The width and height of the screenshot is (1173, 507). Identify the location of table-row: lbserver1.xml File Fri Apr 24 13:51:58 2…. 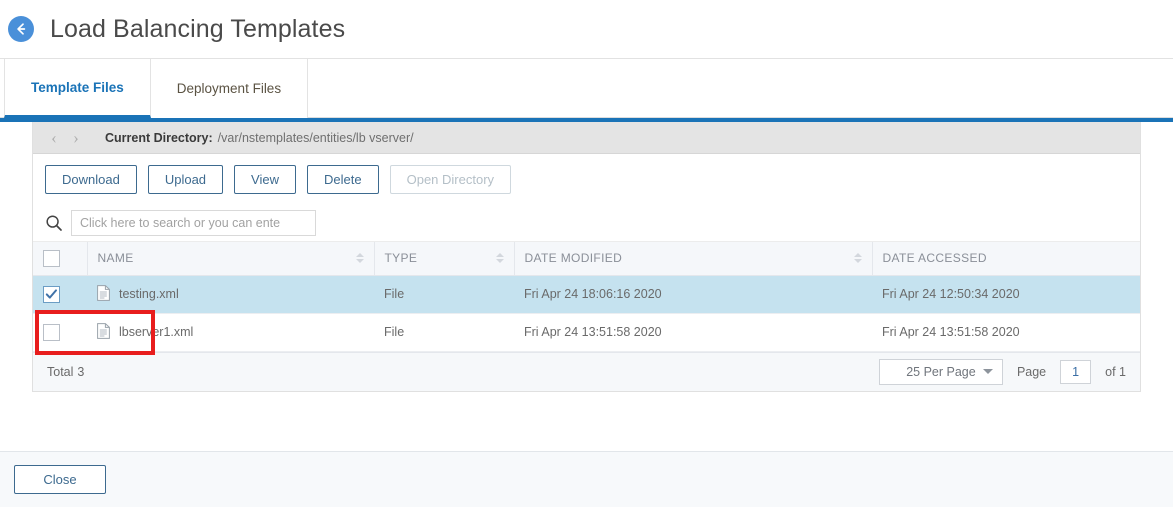
(586, 332).